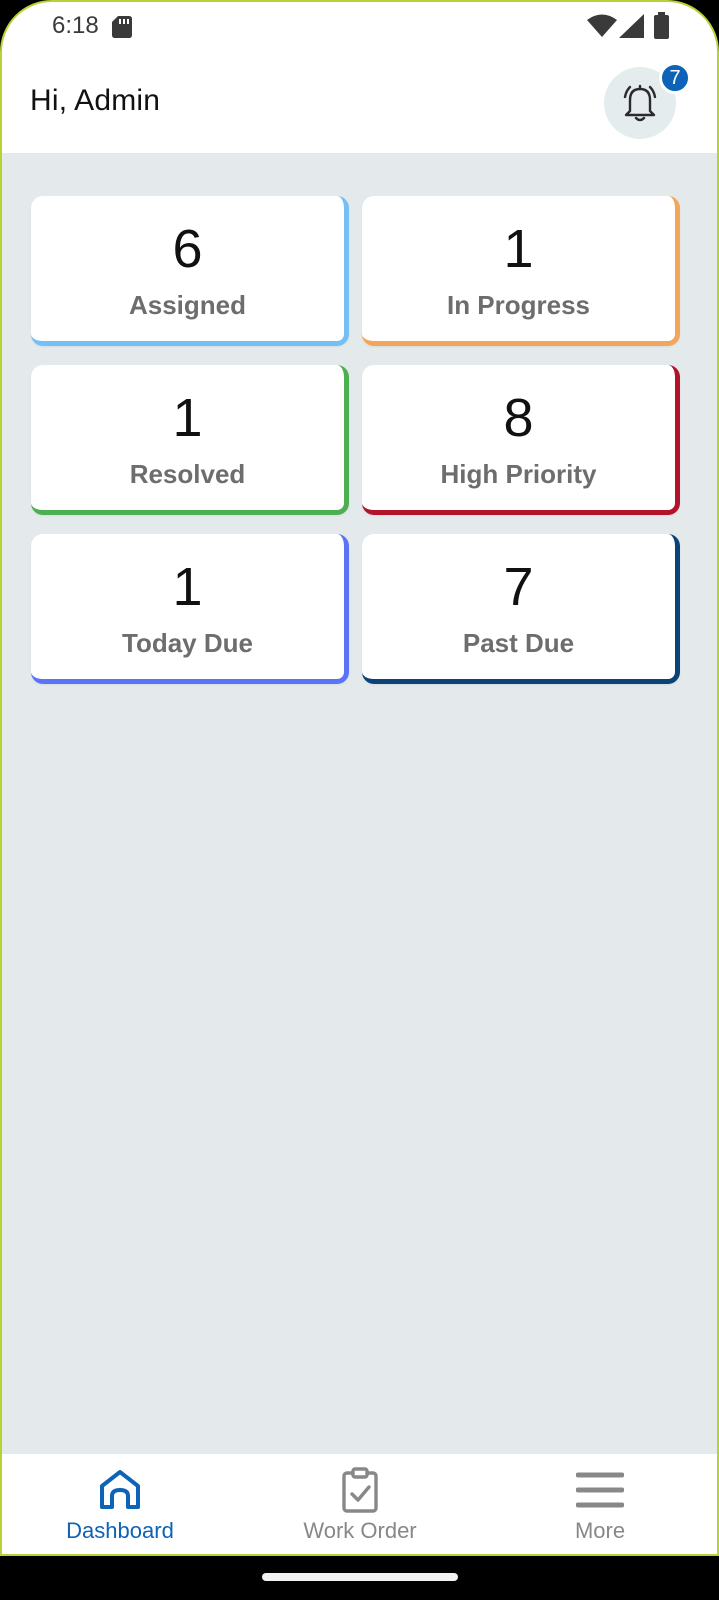 The height and width of the screenshot is (1600, 719). I want to click on stat-label: Past Due, so click(518, 643).